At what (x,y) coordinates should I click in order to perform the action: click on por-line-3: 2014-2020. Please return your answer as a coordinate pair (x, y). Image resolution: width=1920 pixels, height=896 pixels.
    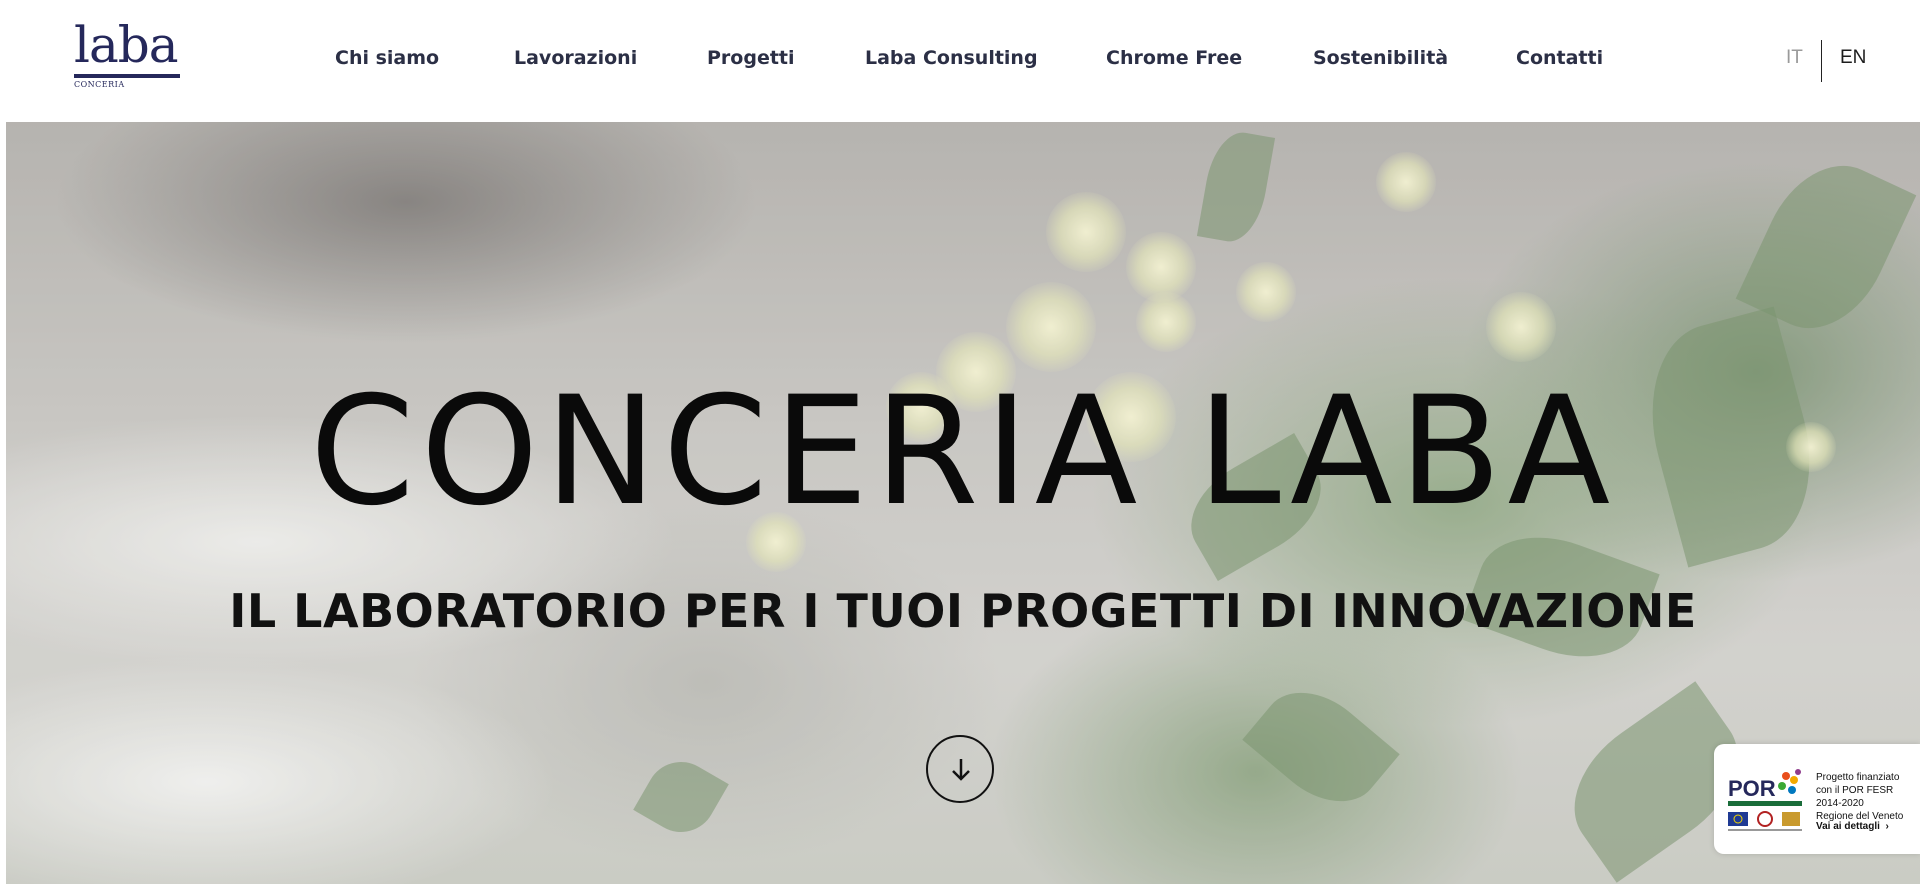
    Looking at the image, I should click on (1840, 803).